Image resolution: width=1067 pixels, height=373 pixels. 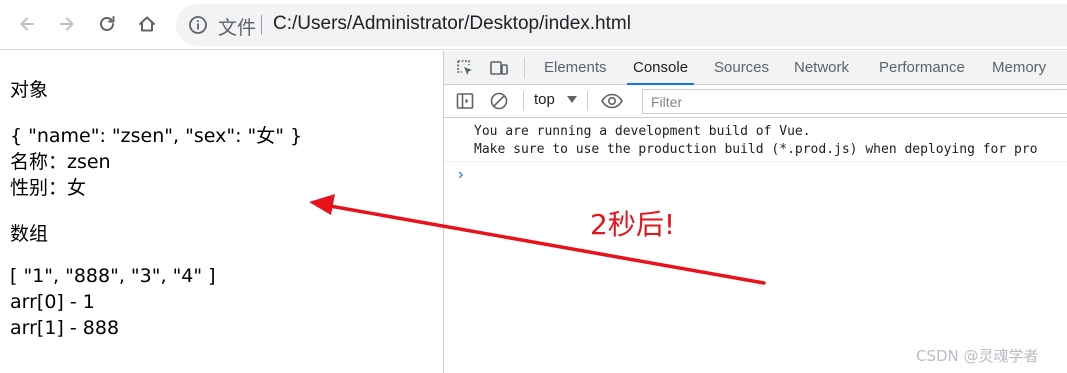 What do you see at coordinates (460, 175) in the screenshot?
I see `console-prompt: ›` at bounding box center [460, 175].